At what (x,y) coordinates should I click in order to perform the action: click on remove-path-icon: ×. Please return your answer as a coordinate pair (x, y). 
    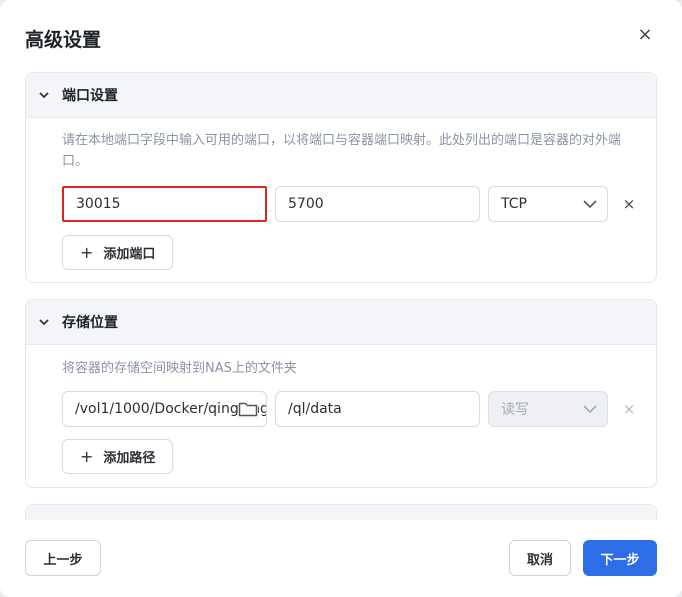
    Looking at the image, I should click on (629, 409).